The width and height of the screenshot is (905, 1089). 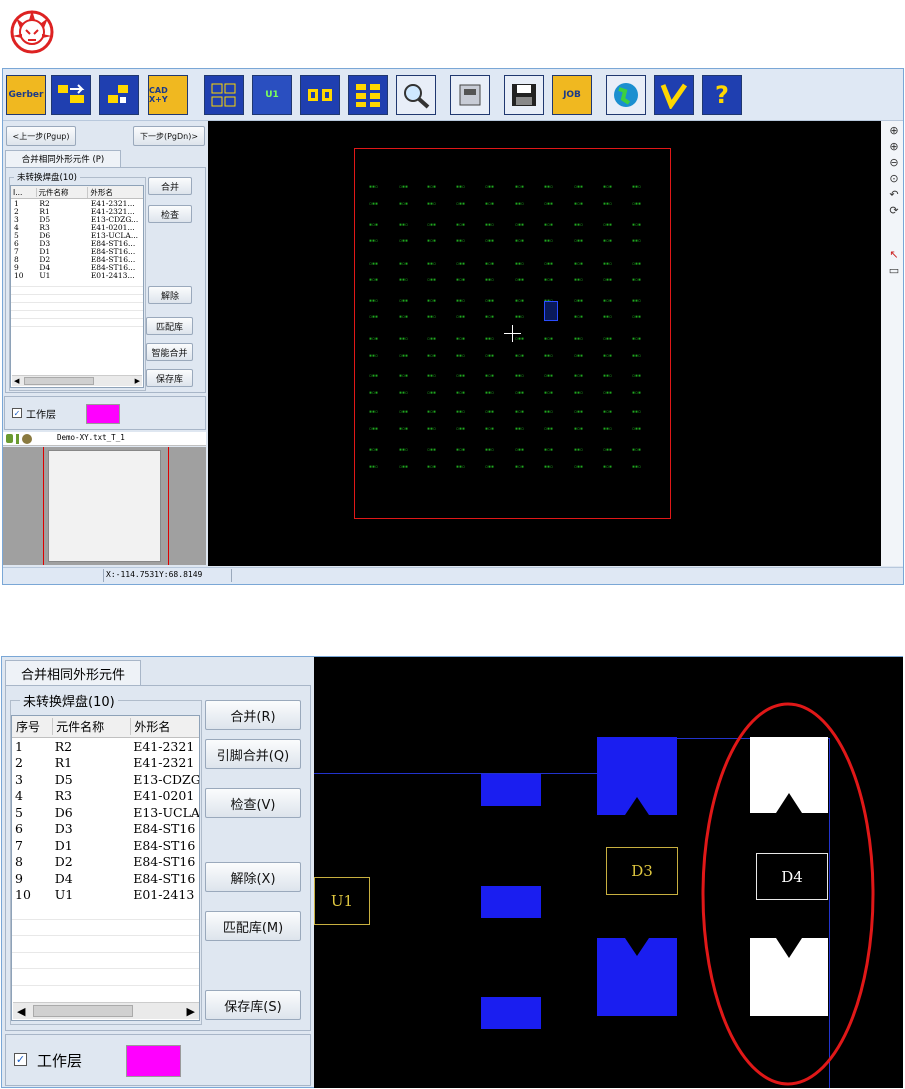 What do you see at coordinates (253, 877) in the screenshot?
I see `zoom-release-button: 解除(X)` at bounding box center [253, 877].